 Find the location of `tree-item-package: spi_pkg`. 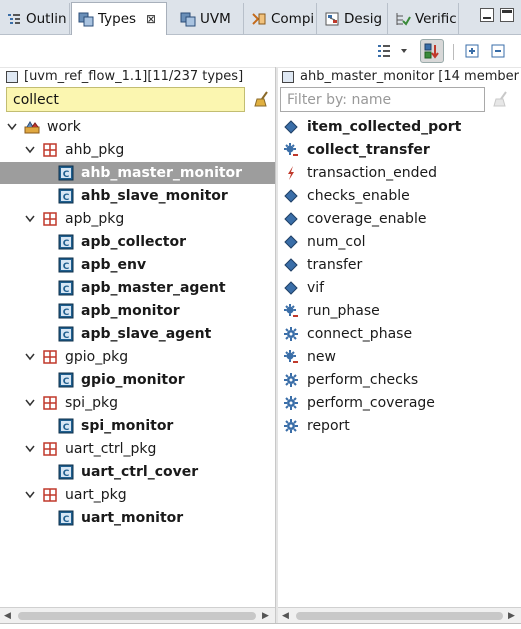

tree-item-package: spi_pkg is located at coordinates (137, 403).